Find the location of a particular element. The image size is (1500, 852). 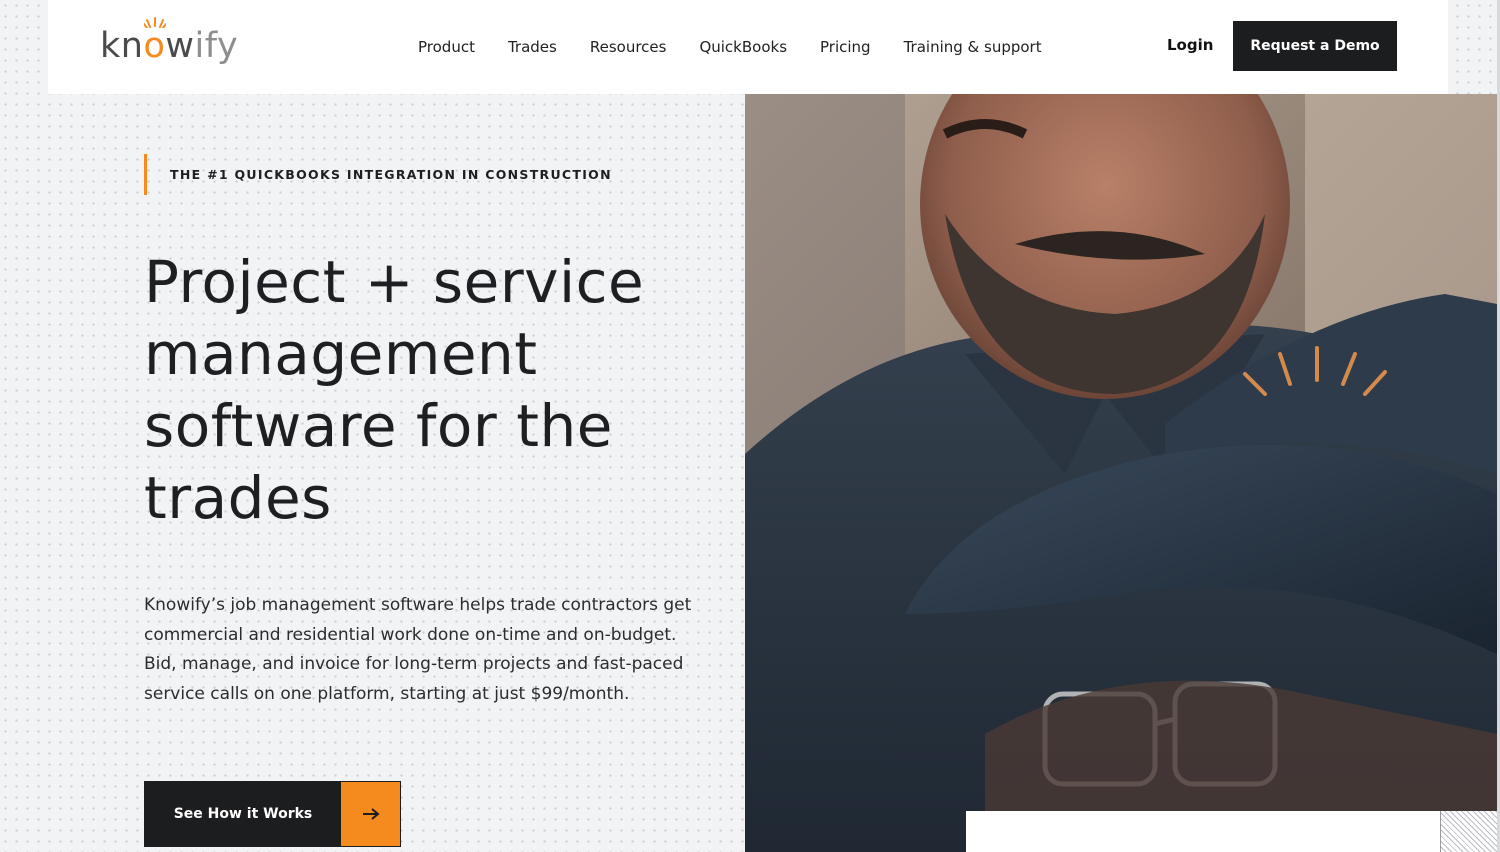

nav-item-product: Product is located at coordinates (446, 47).